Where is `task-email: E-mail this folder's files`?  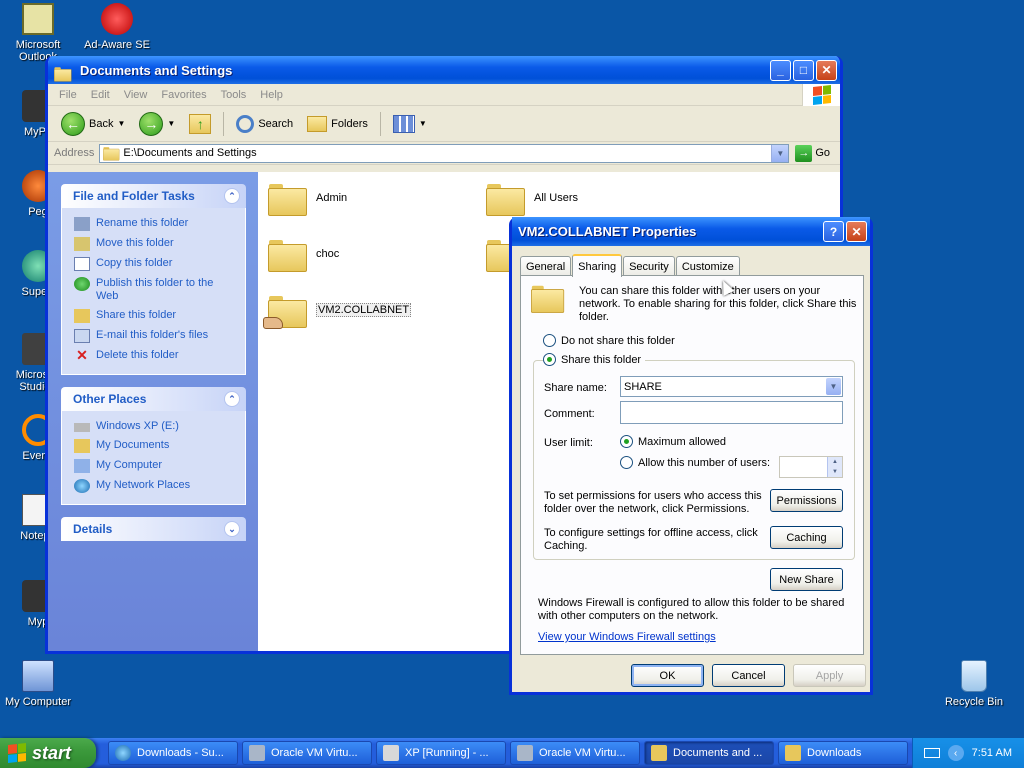 task-email: E-mail this folder's files is located at coordinates (155, 336).